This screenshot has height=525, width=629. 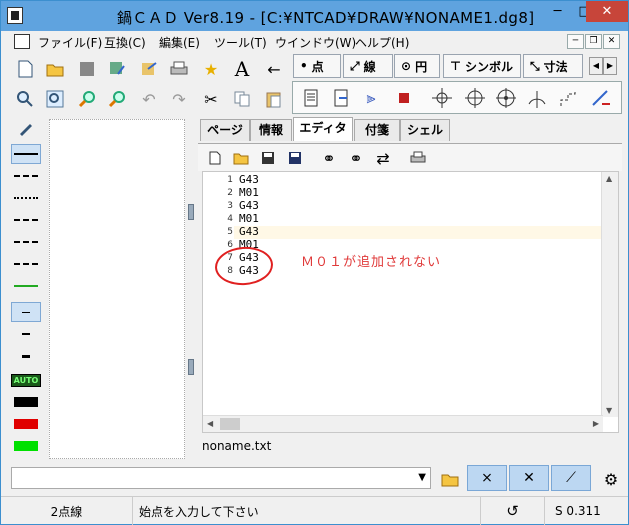 What do you see at coordinates (596, 423) in the screenshot?
I see `scroll-right-icon: ▶` at bounding box center [596, 423].